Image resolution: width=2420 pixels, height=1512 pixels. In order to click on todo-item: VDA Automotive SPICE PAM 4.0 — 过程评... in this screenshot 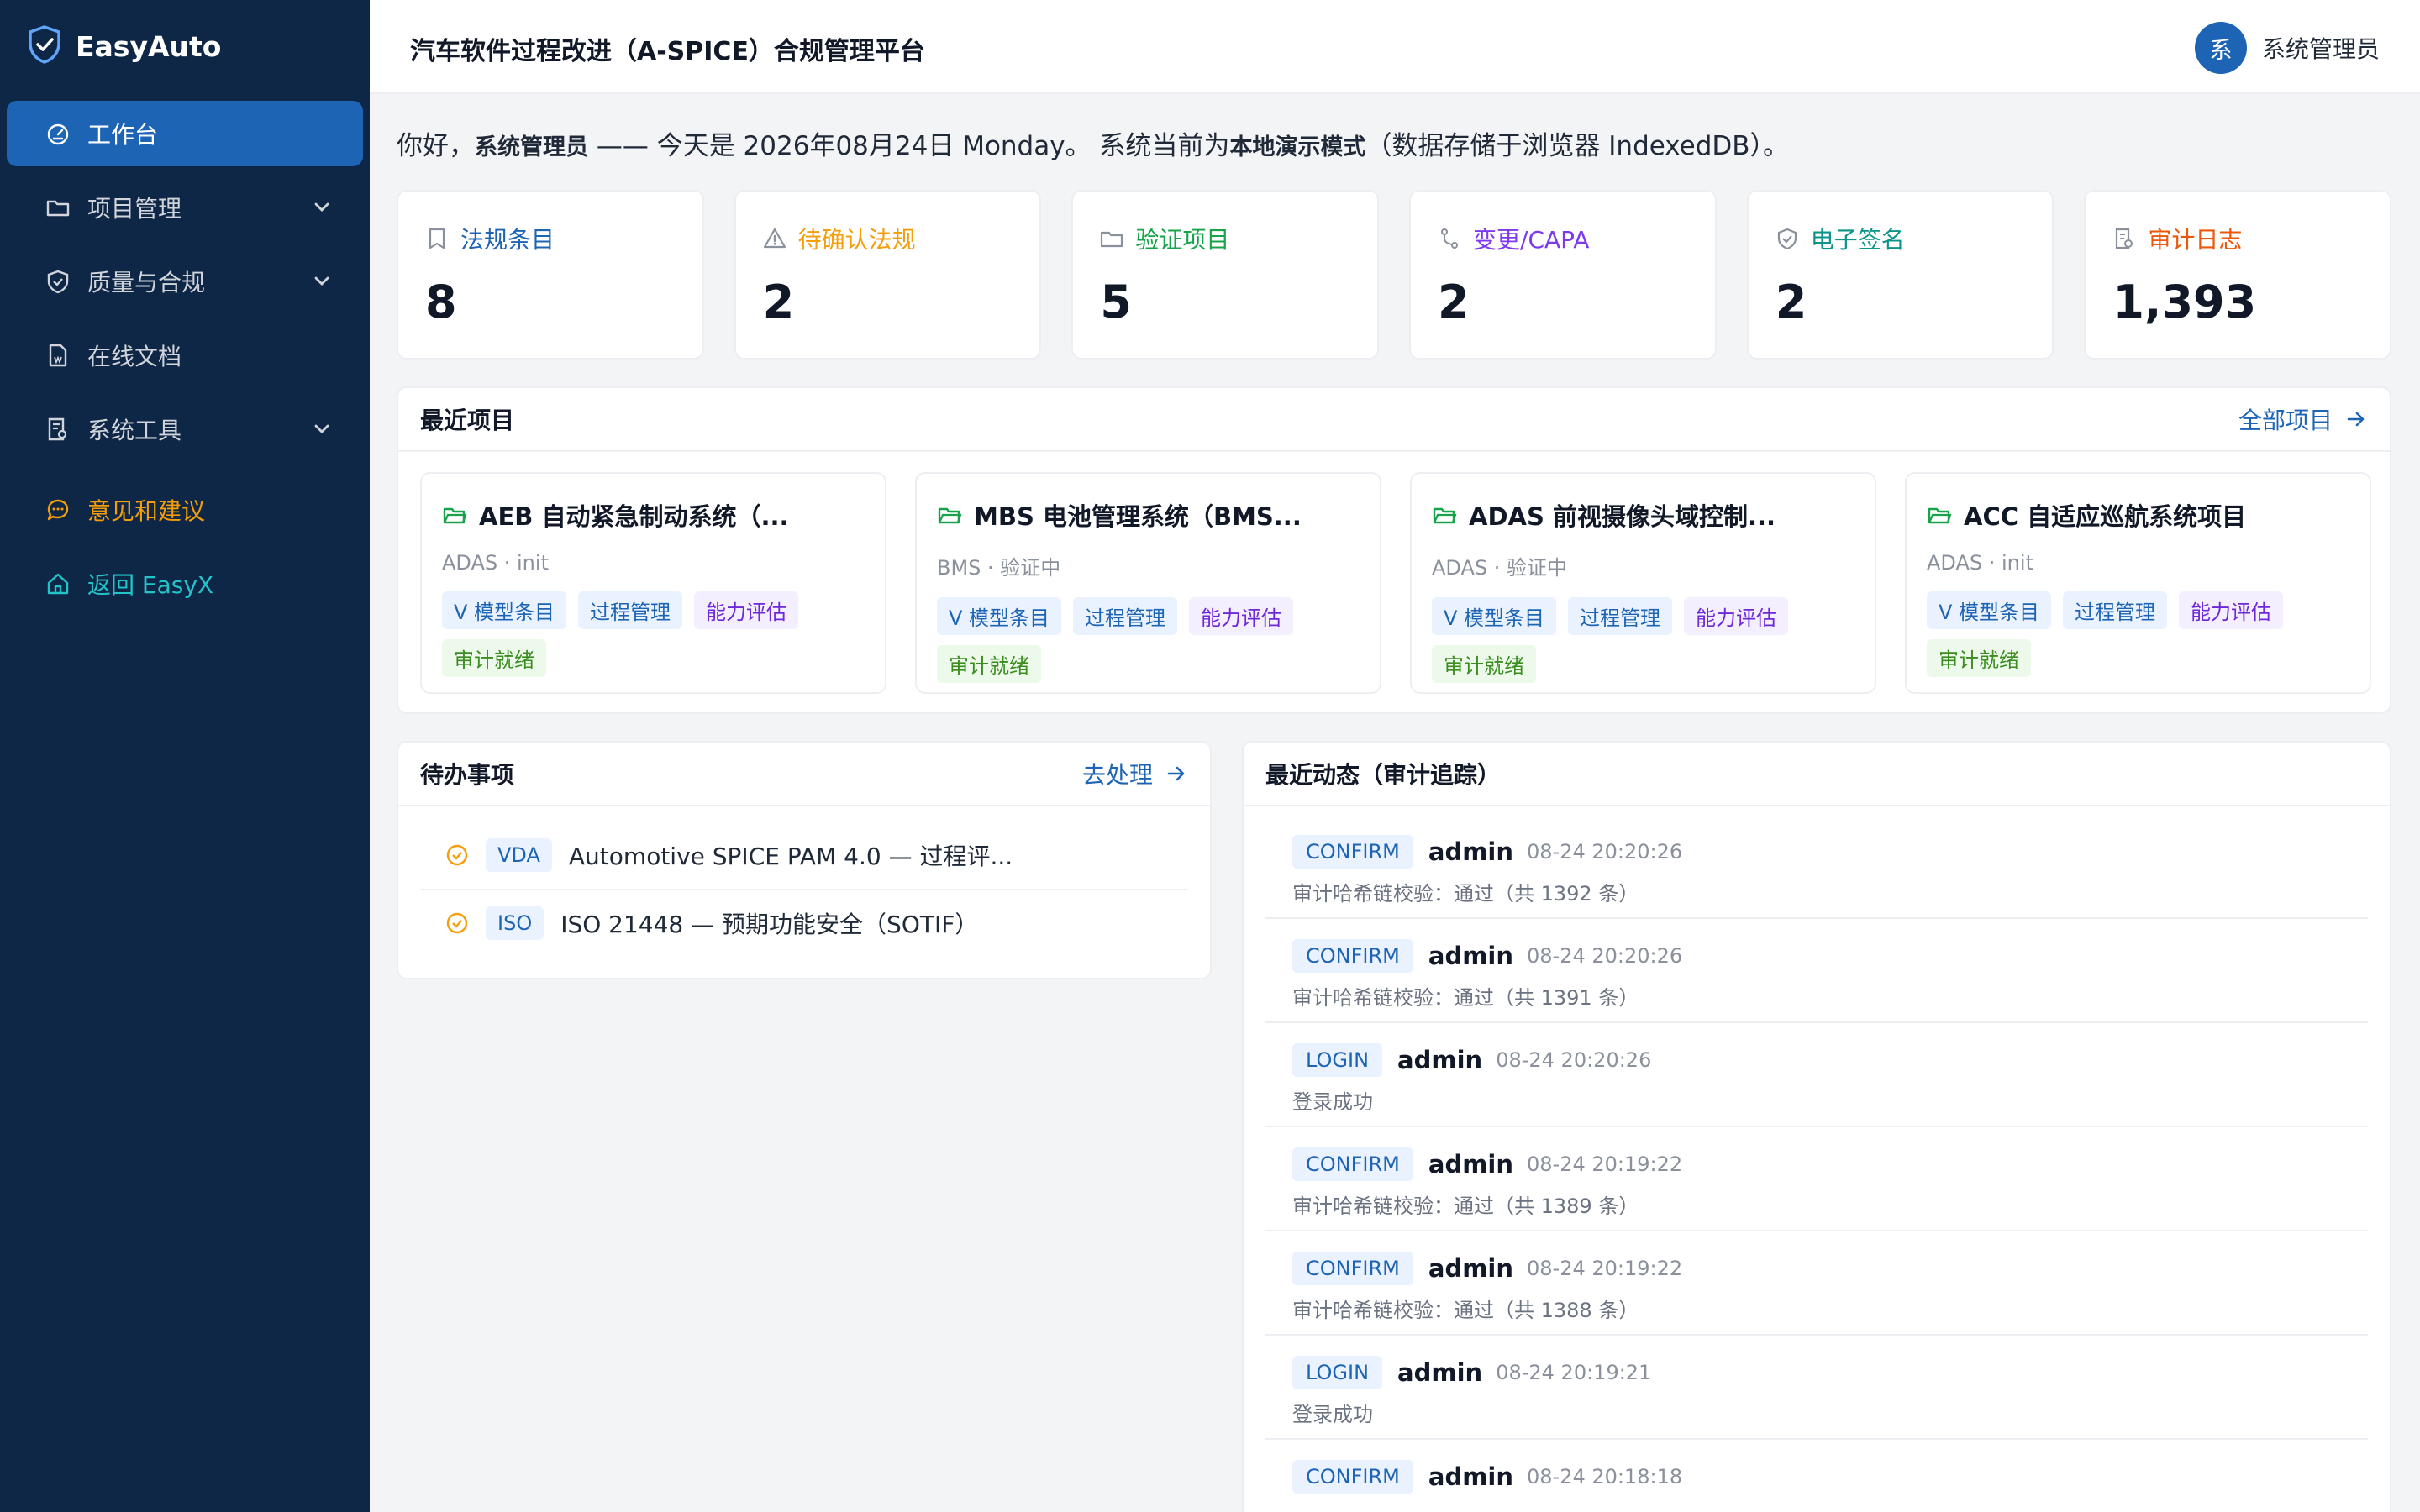, I will do `click(804, 855)`.